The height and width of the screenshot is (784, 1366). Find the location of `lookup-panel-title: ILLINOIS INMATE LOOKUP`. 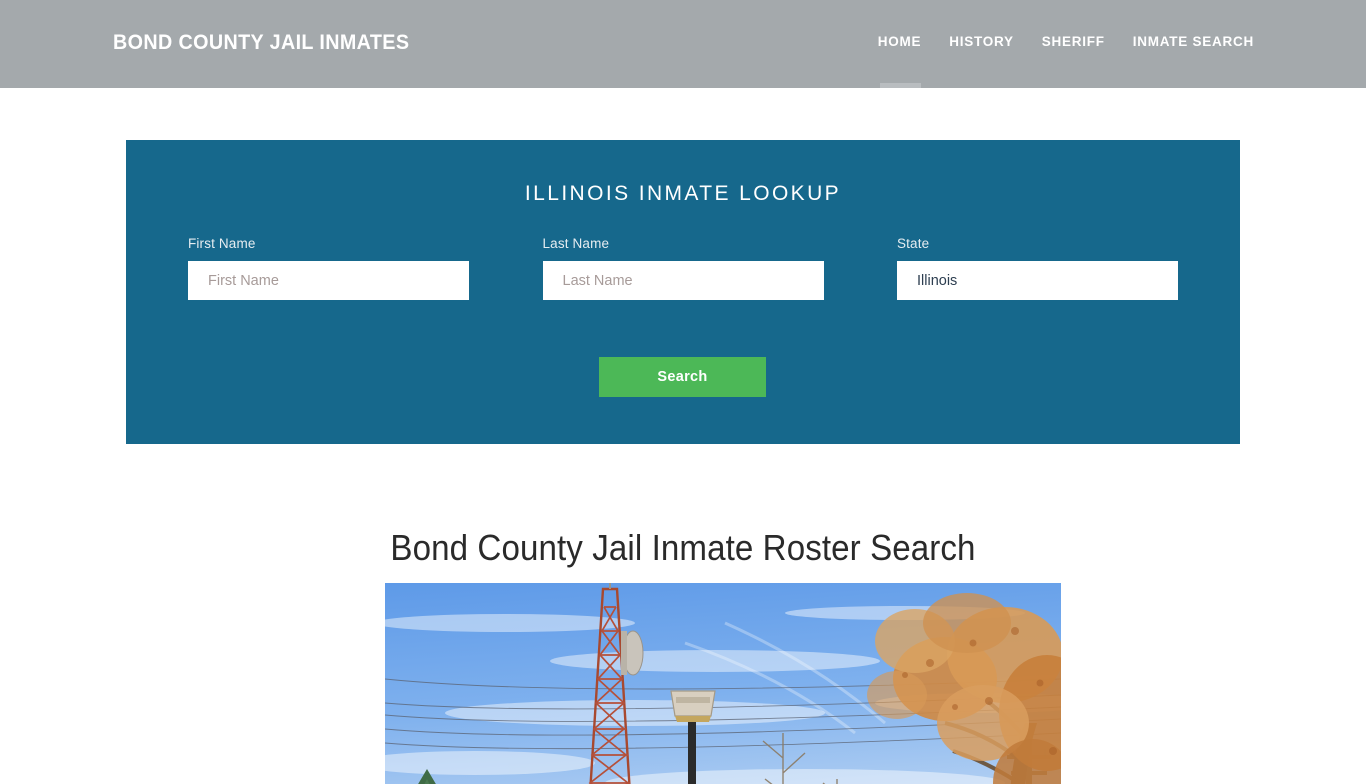

lookup-panel-title: ILLINOIS INMATE LOOKUP is located at coordinates (683, 193).